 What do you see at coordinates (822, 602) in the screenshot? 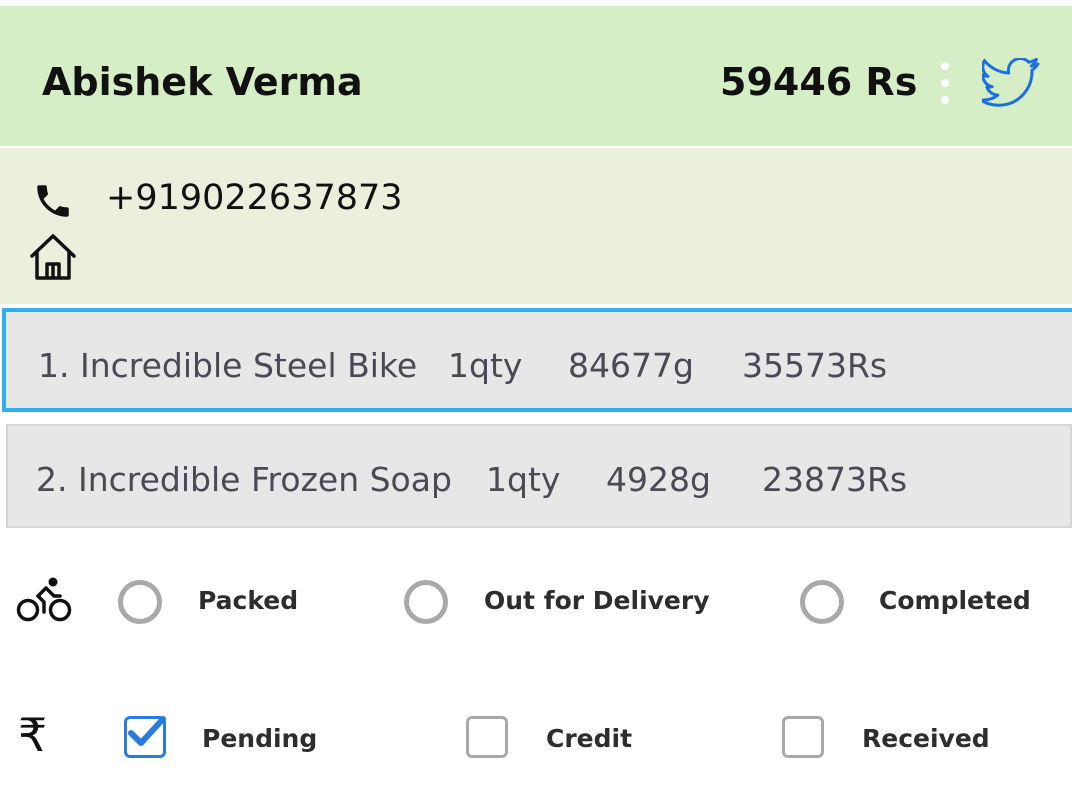
I see `completed-radio` at bounding box center [822, 602].